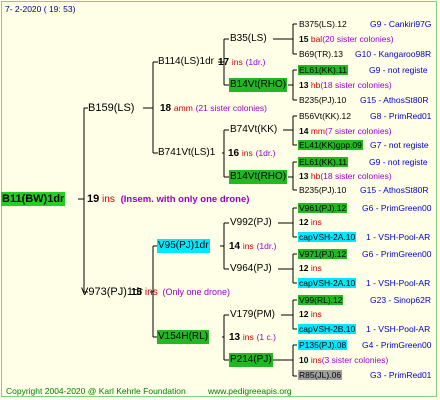  Describe the element at coordinates (242, 62) in the screenshot. I see `gen2-info-0: 17 ins (1dr.)` at that location.